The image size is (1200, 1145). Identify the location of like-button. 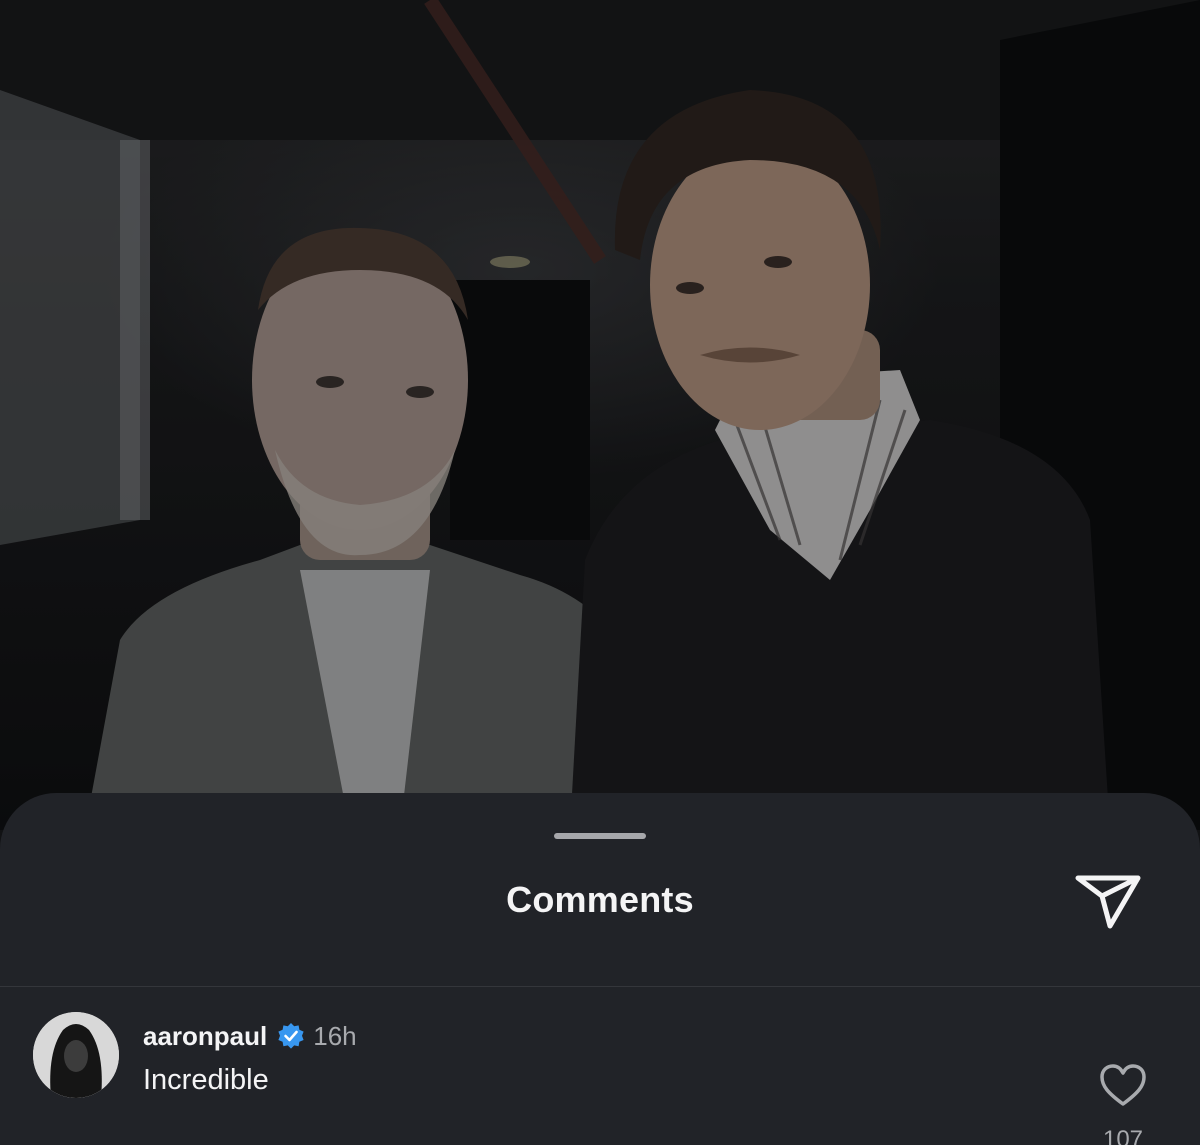
(1123, 1085).